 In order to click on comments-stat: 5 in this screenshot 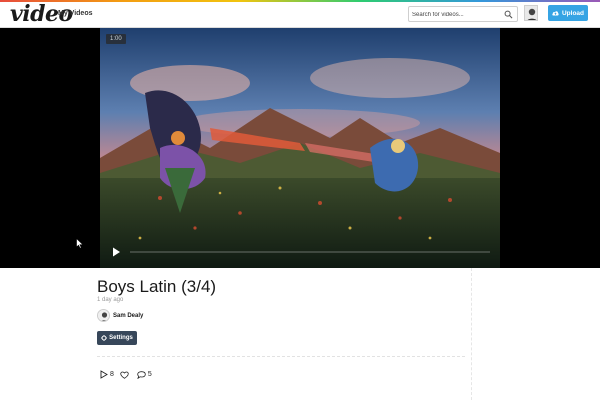, I will do `click(144, 374)`.